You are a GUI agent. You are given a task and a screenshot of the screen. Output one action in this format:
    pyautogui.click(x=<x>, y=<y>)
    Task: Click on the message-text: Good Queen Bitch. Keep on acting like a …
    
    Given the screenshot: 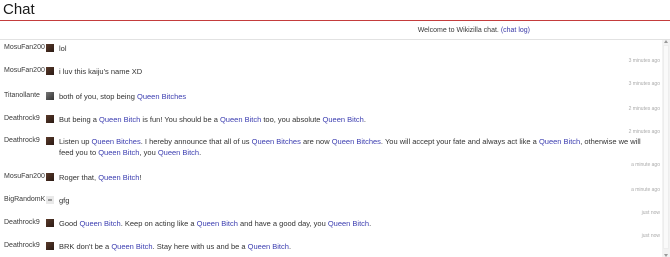 What is the action you would take?
    pyautogui.click(x=215, y=223)
    